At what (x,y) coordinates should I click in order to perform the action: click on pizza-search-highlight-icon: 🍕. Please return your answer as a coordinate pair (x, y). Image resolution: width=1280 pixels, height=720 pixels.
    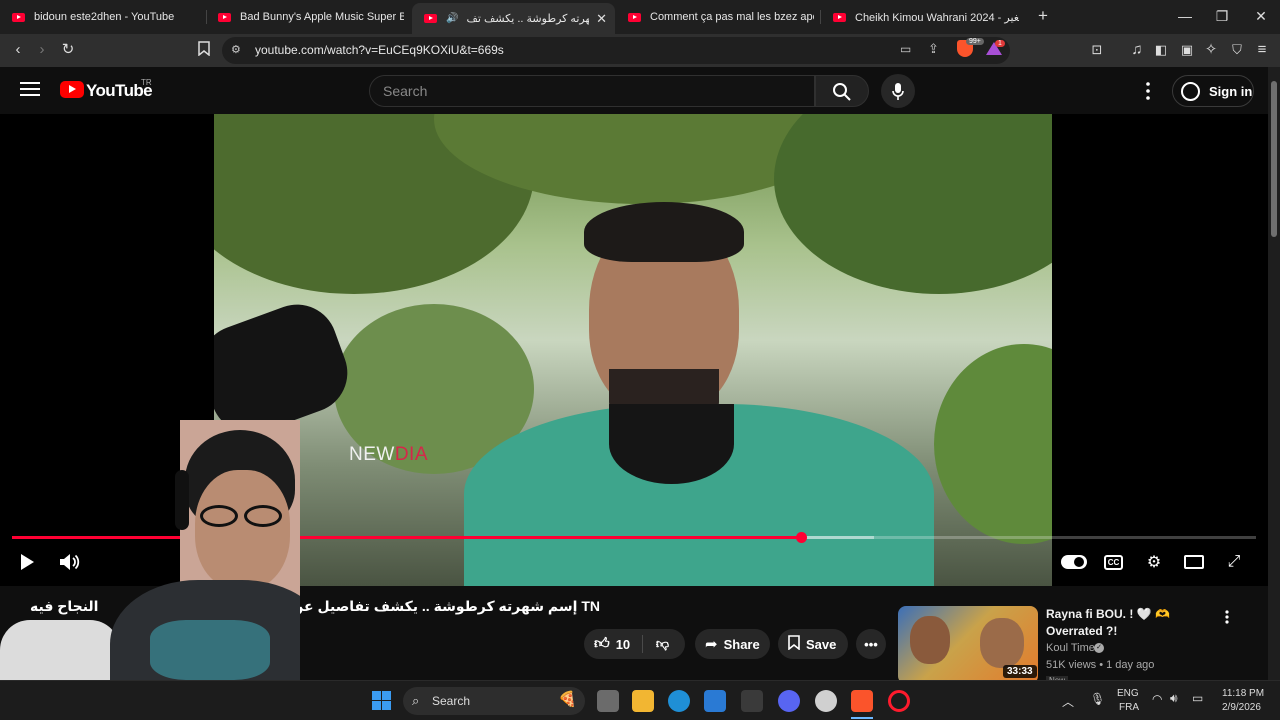
    Looking at the image, I should click on (567, 699).